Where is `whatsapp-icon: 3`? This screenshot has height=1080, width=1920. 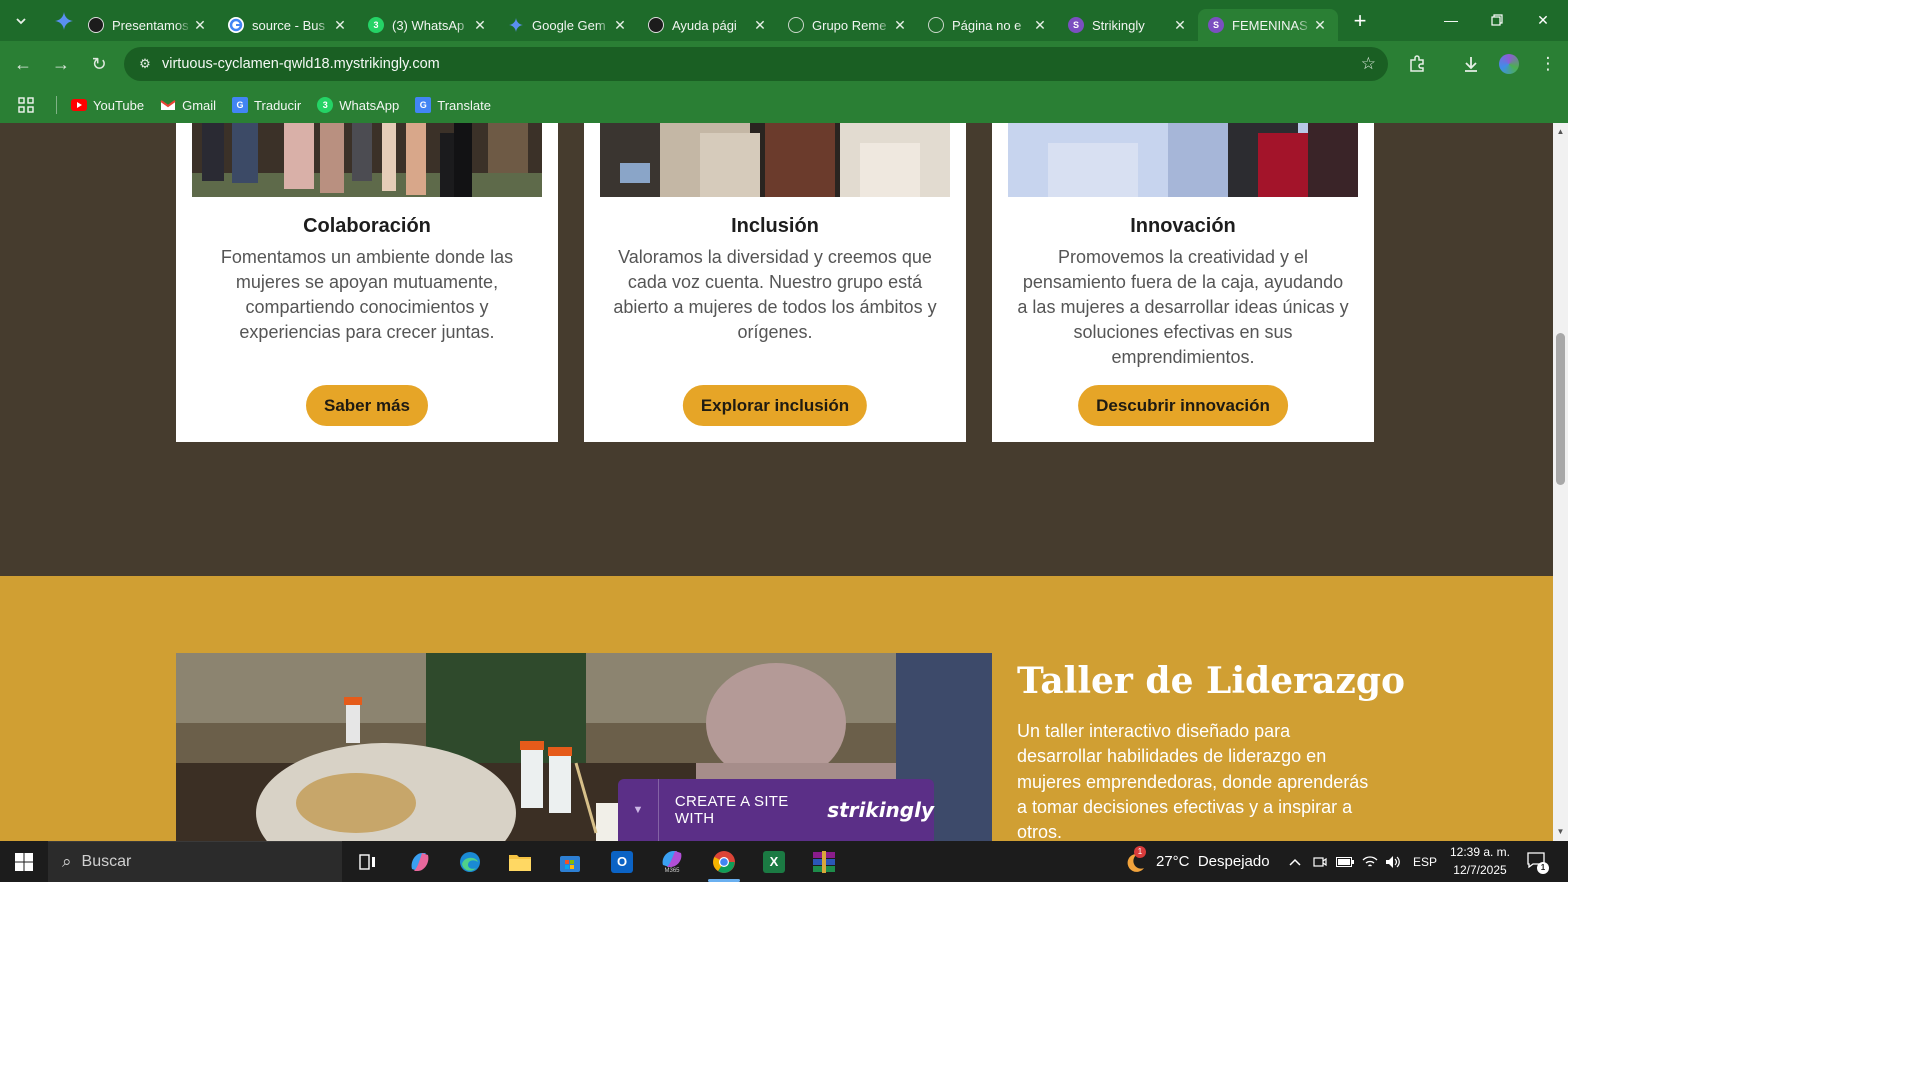
whatsapp-icon: 3 is located at coordinates (376, 25).